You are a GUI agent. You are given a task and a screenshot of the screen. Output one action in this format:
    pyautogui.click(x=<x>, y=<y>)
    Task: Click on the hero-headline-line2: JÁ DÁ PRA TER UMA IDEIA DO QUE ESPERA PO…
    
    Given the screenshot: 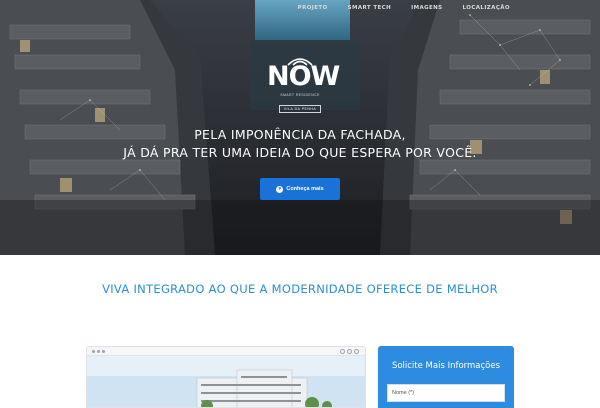 What is the action you would take?
    pyautogui.click(x=300, y=152)
    